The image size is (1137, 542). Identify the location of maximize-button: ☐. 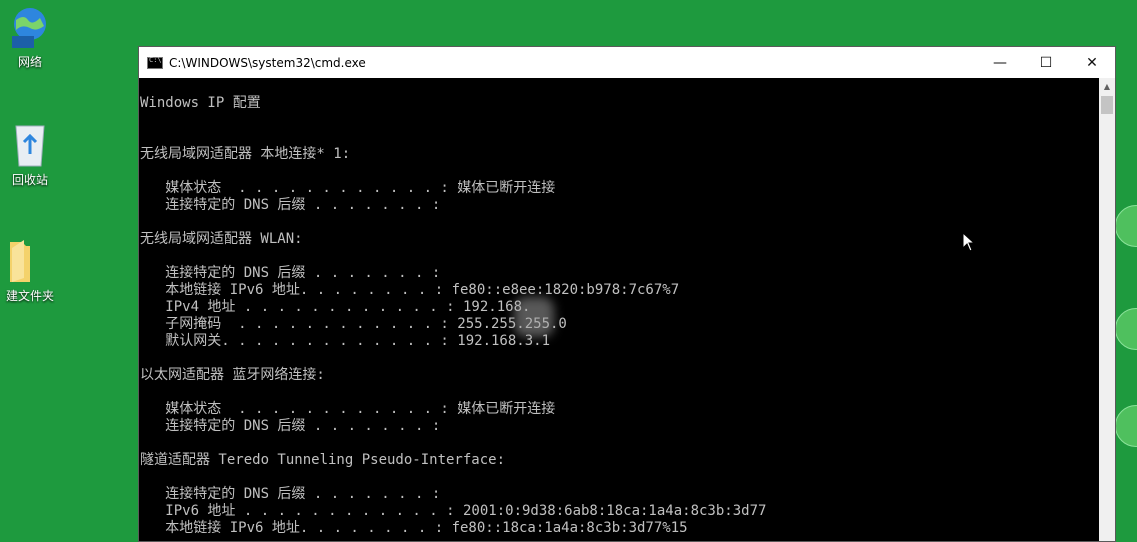
(1046, 62).